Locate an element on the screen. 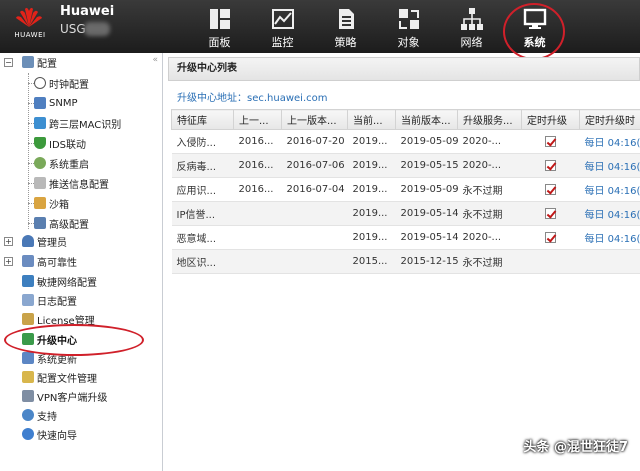  nav-dashboard: 面板 is located at coordinates (219, 26).